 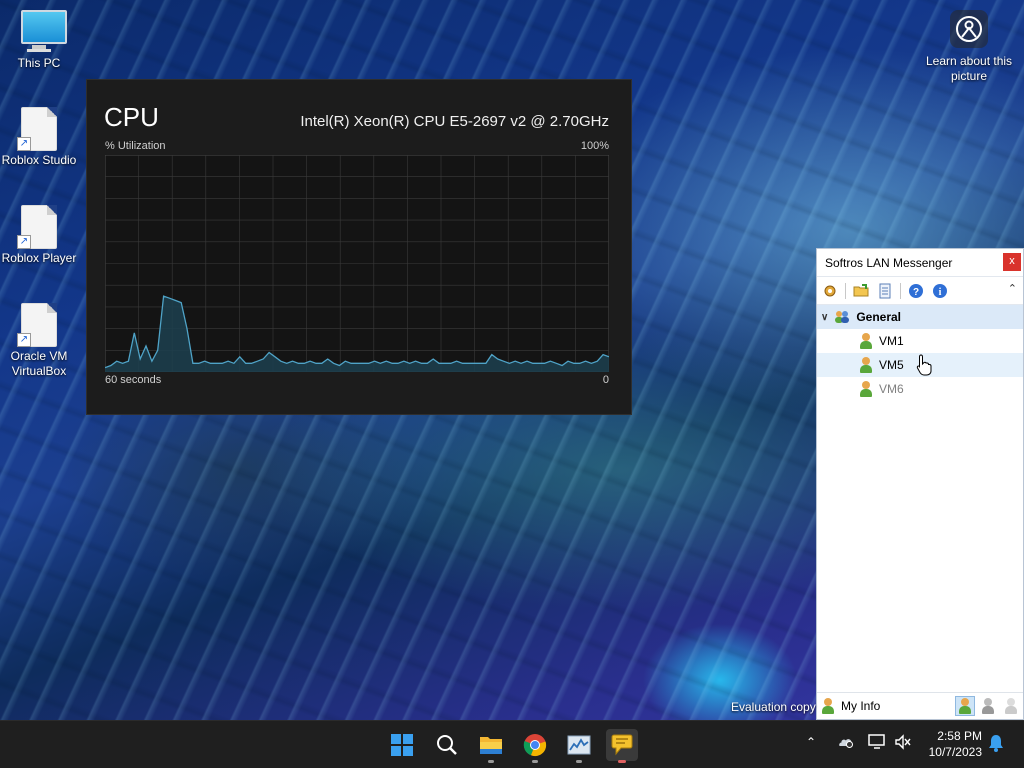 I want to click on contact-vm1: VM1, so click(x=920, y=341).